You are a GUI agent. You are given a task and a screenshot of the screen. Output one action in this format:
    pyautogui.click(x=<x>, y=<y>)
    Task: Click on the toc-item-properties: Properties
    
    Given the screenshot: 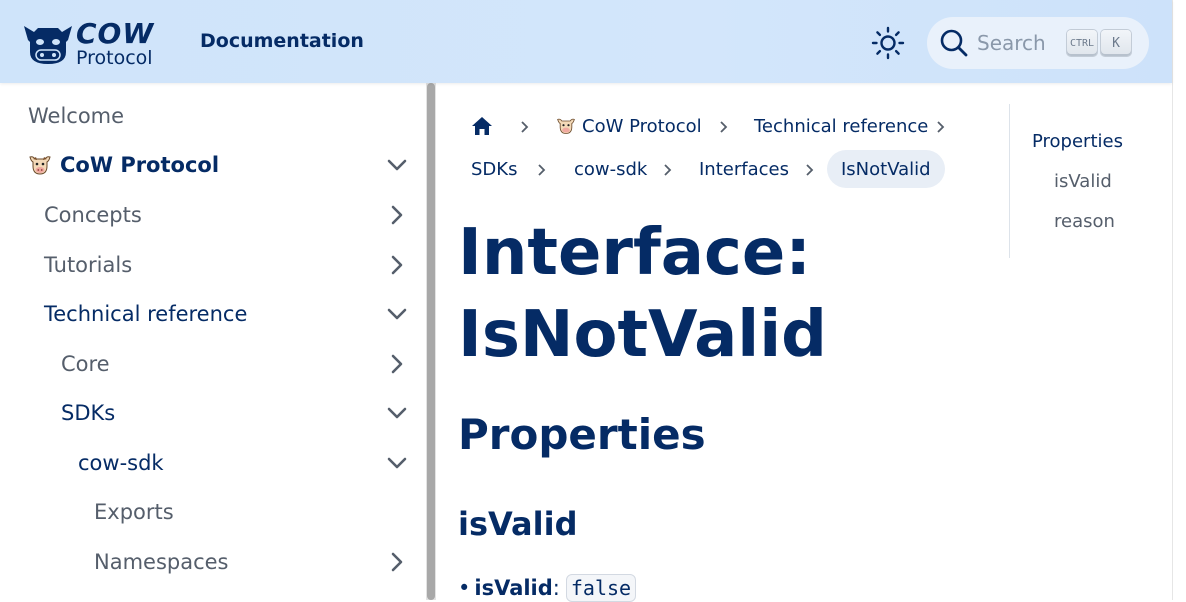 What is the action you would take?
    pyautogui.click(x=1077, y=141)
    